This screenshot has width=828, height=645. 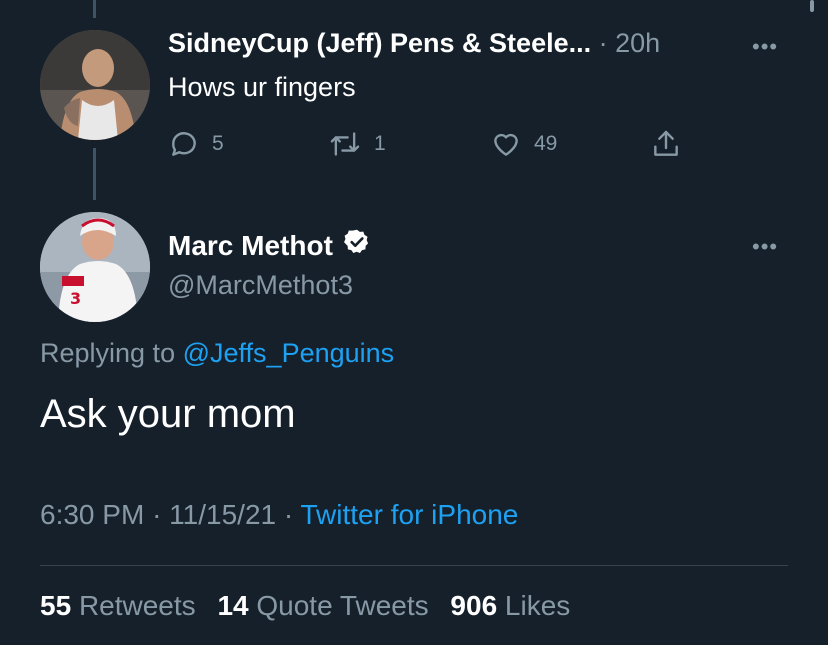 I want to click on svg-text: 3, so click(x=75, y=298).